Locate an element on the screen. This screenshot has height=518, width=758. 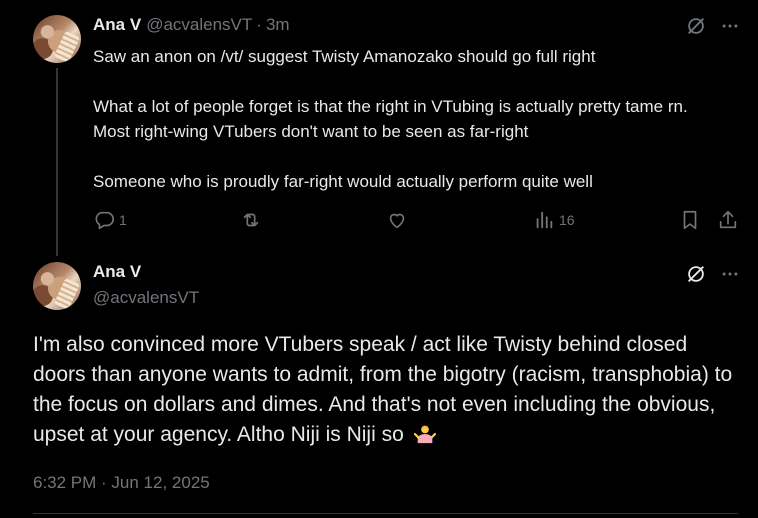
reply-count: 1 is located at coordinates (123, 220).